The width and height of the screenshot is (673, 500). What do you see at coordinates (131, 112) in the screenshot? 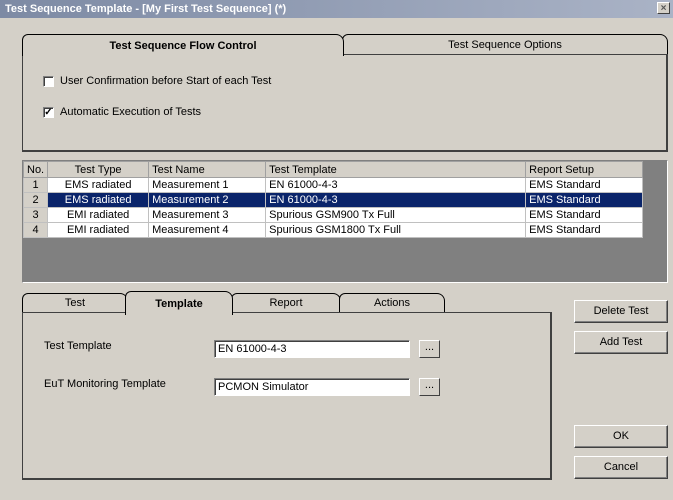
I see `automatic-execution-label: Automatic Execution of Tests` at bounding box center [131, 112].